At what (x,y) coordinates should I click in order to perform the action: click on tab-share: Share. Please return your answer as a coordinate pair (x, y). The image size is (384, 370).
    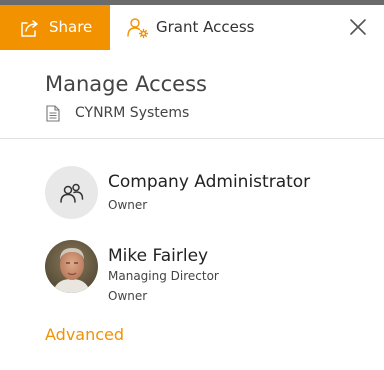
    Looking at the image, I should click on (55, 27).